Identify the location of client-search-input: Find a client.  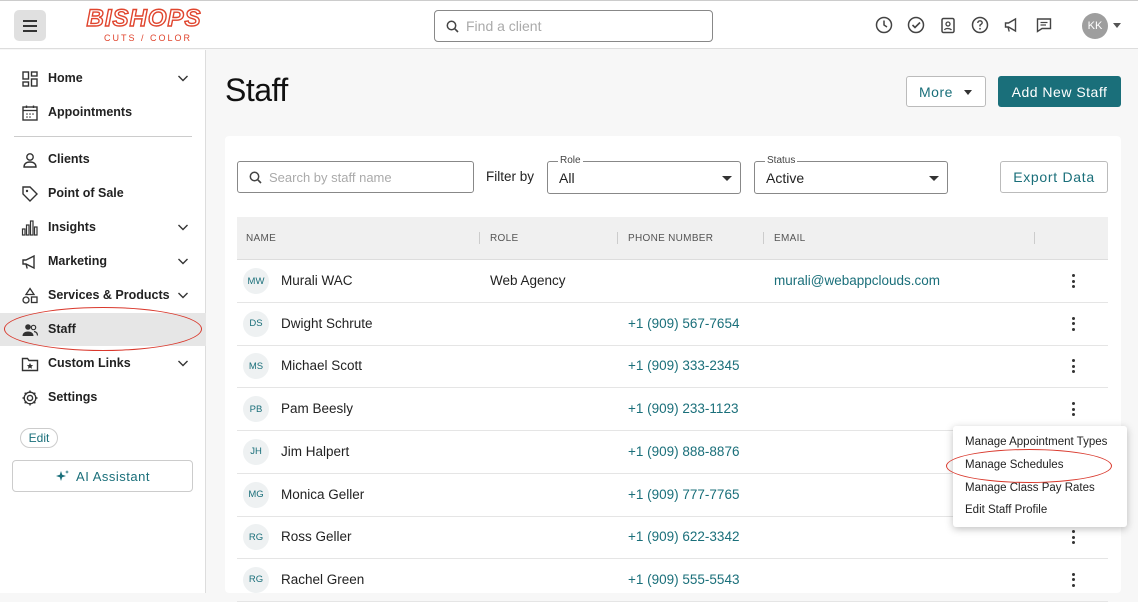
(573, 26).